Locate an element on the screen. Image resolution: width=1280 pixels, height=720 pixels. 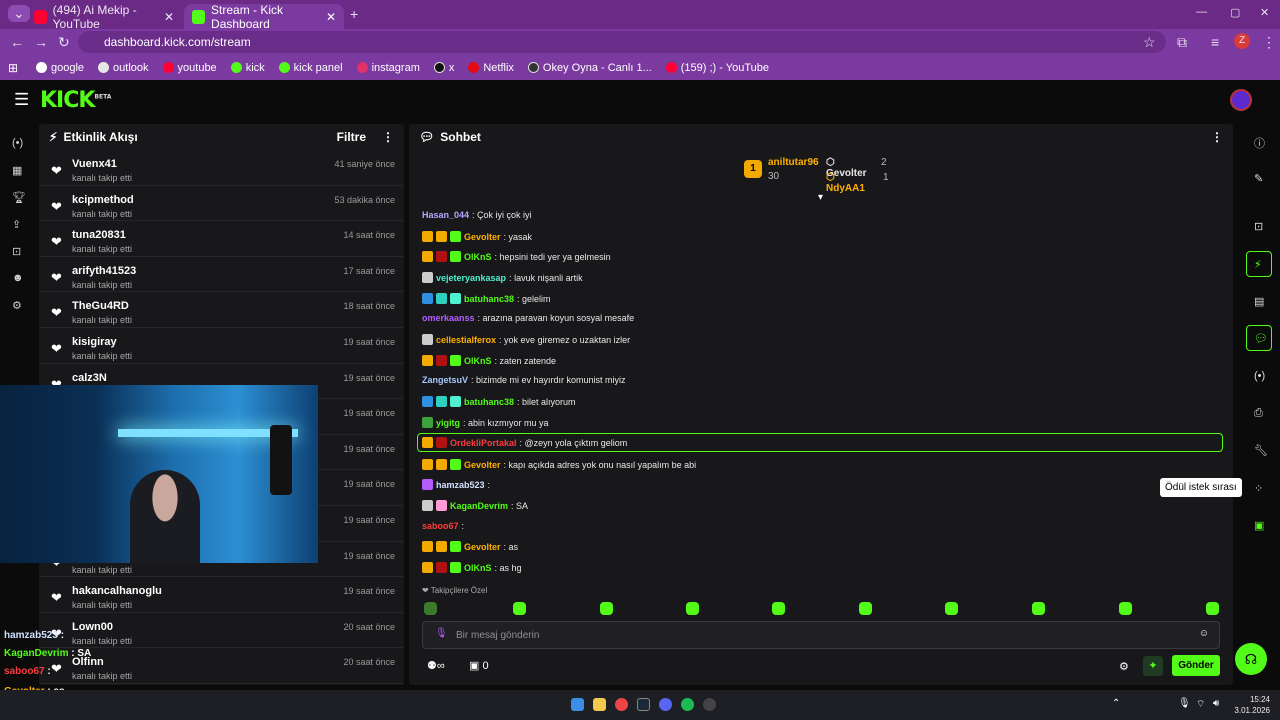
kick-bot-icon: ✦ is located at coordinates (1153, 666).